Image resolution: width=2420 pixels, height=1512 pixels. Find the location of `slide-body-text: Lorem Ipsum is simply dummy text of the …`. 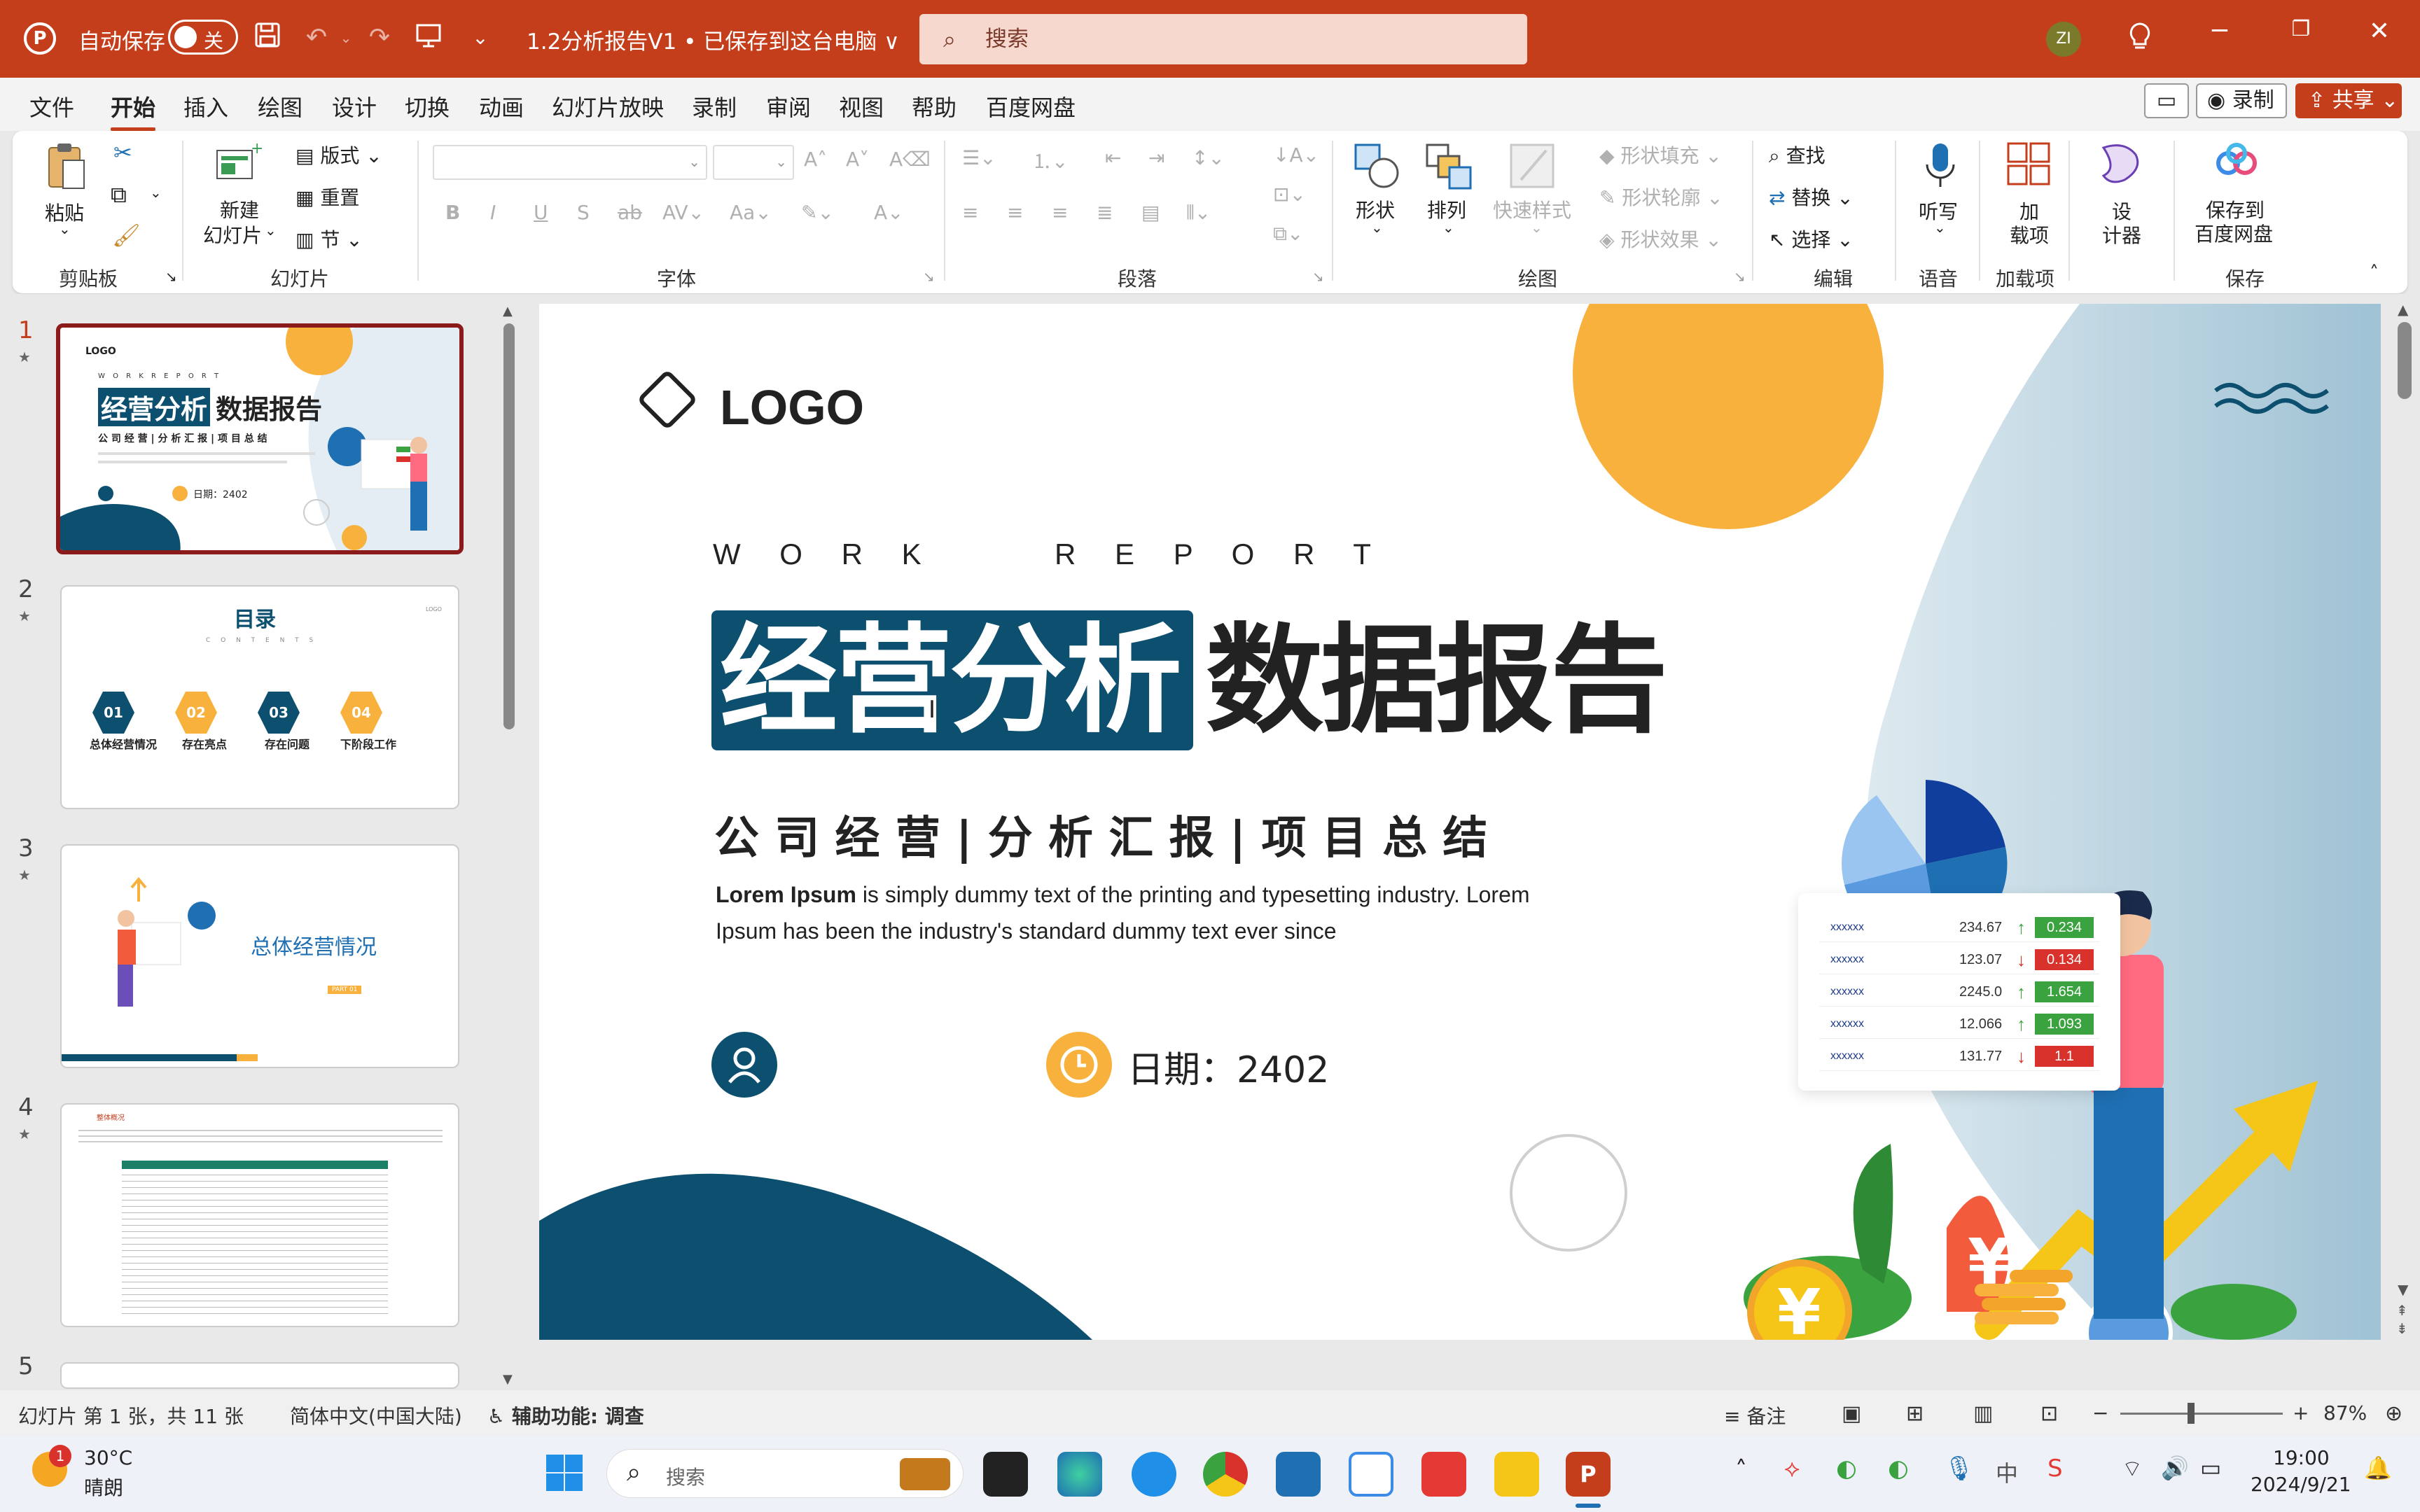

slide-body-text: Lorem Ipsum is simply dummy text of the … is located at coordinates (1123, 912).